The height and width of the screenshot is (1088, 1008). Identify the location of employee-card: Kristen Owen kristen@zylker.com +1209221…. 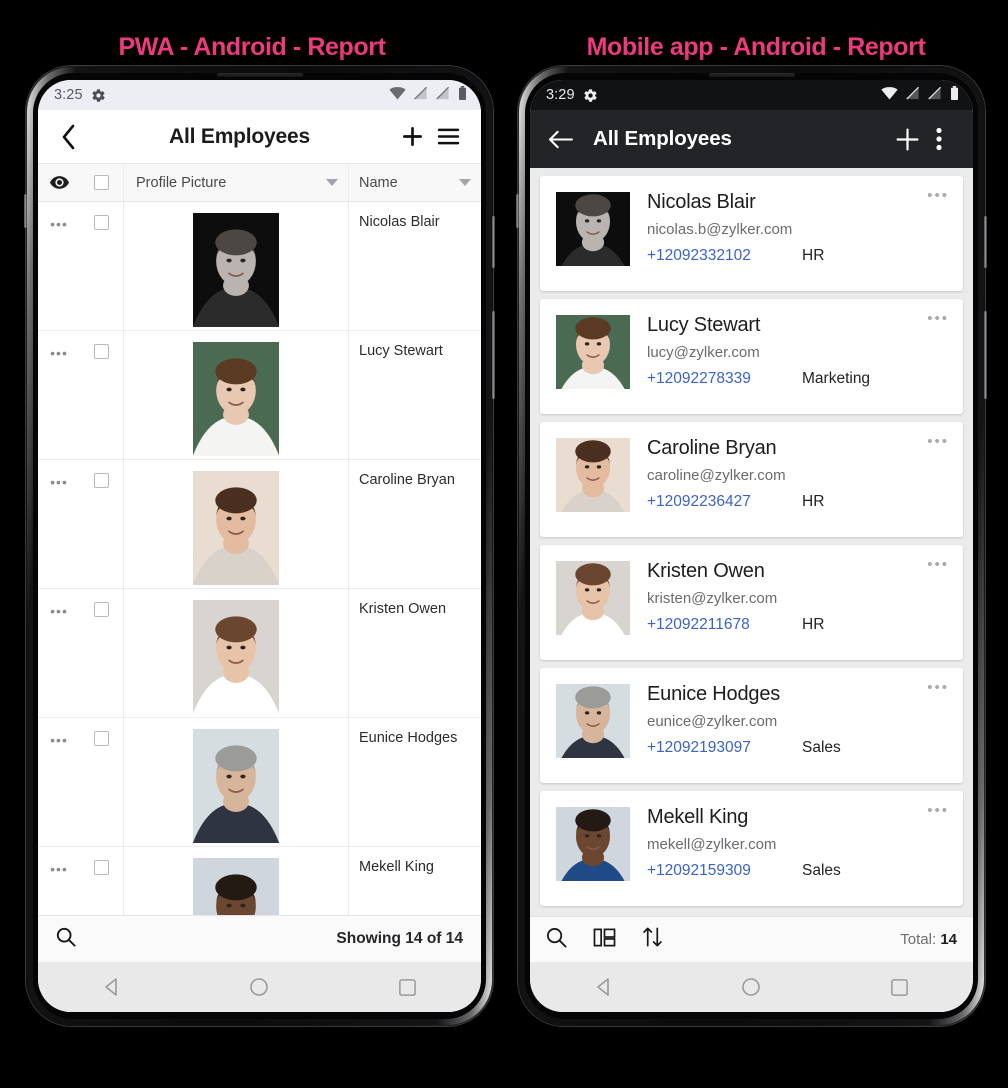
(751, 602).